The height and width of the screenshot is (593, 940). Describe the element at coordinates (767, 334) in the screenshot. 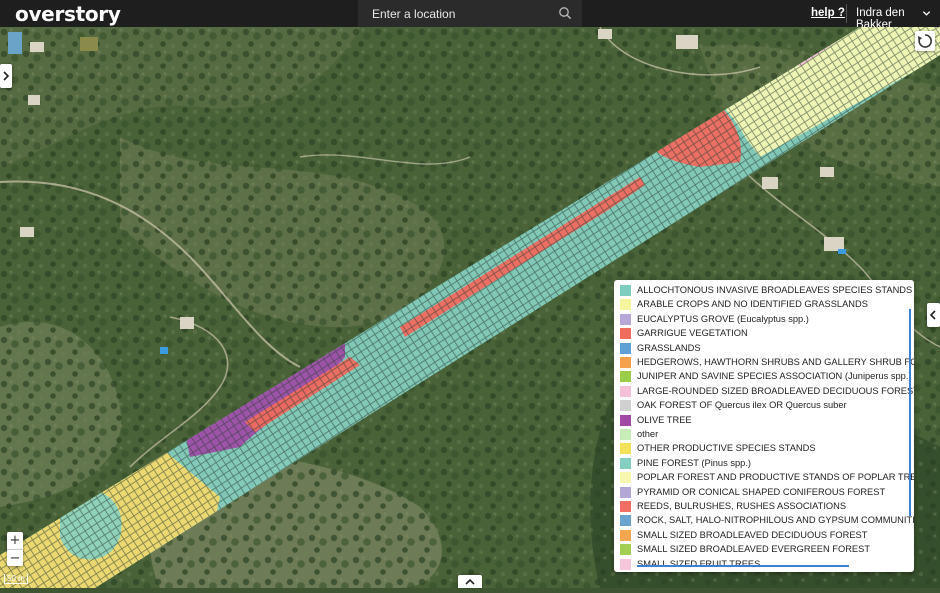

I see `legend-item: GARRIGUE VEGETATION` at that location.